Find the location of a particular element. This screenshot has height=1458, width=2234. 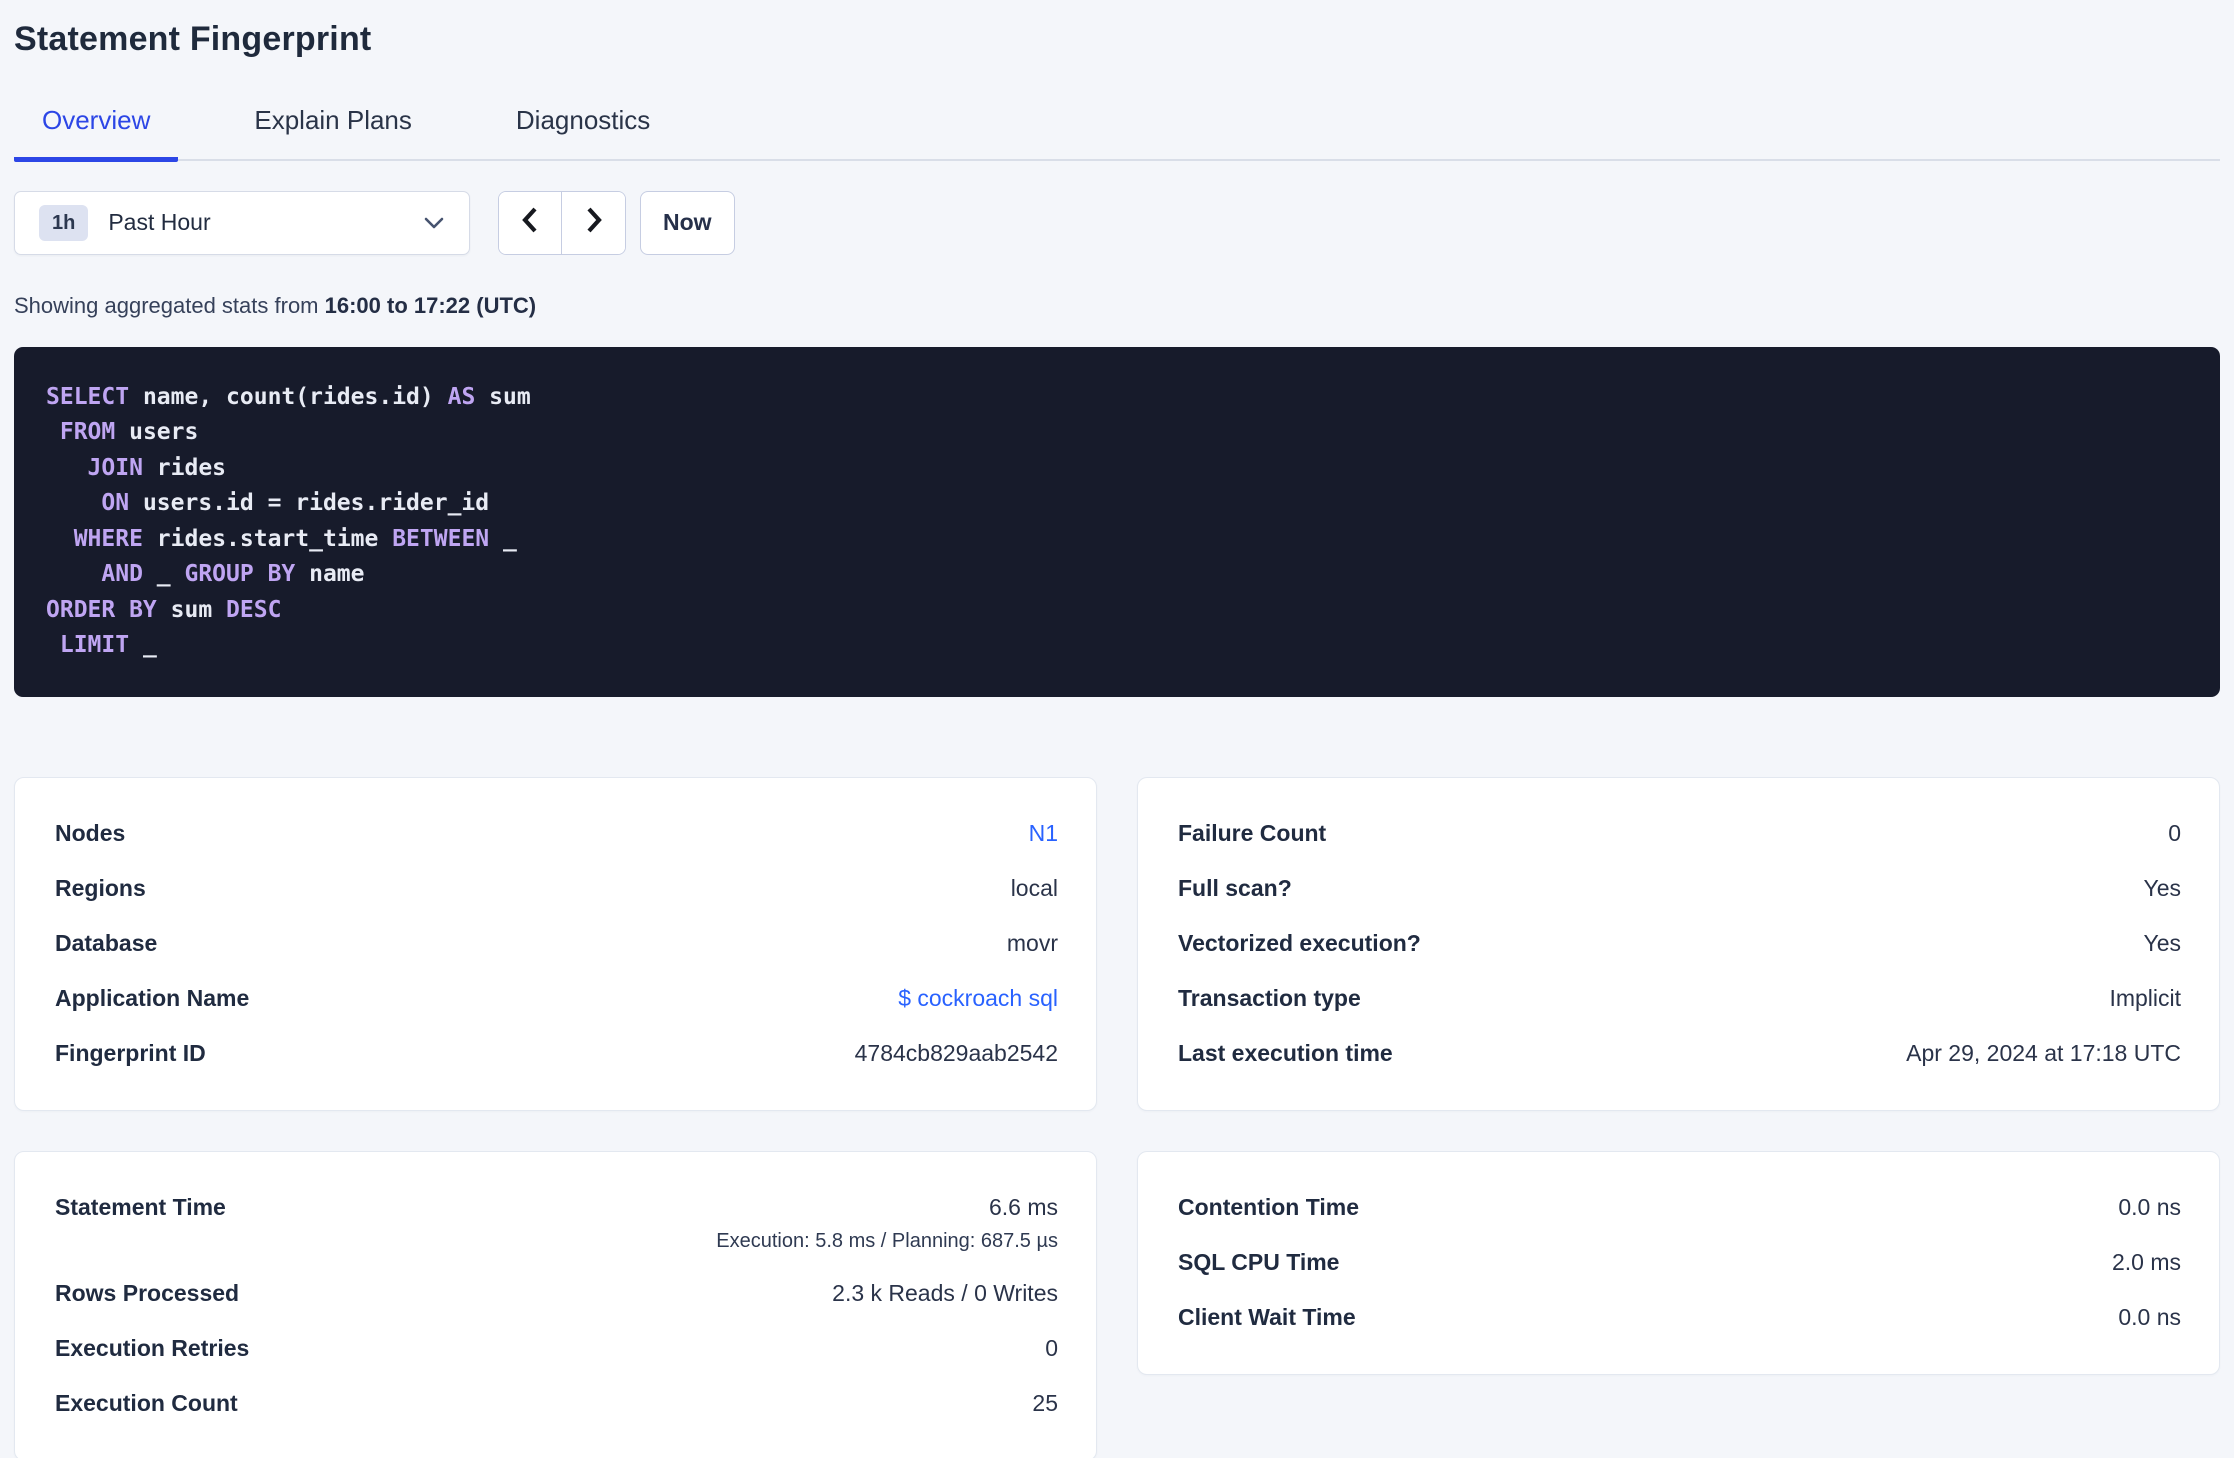

stat-row-execution-retries: Execution Retries 0 is located at coordinates (556, 1348).